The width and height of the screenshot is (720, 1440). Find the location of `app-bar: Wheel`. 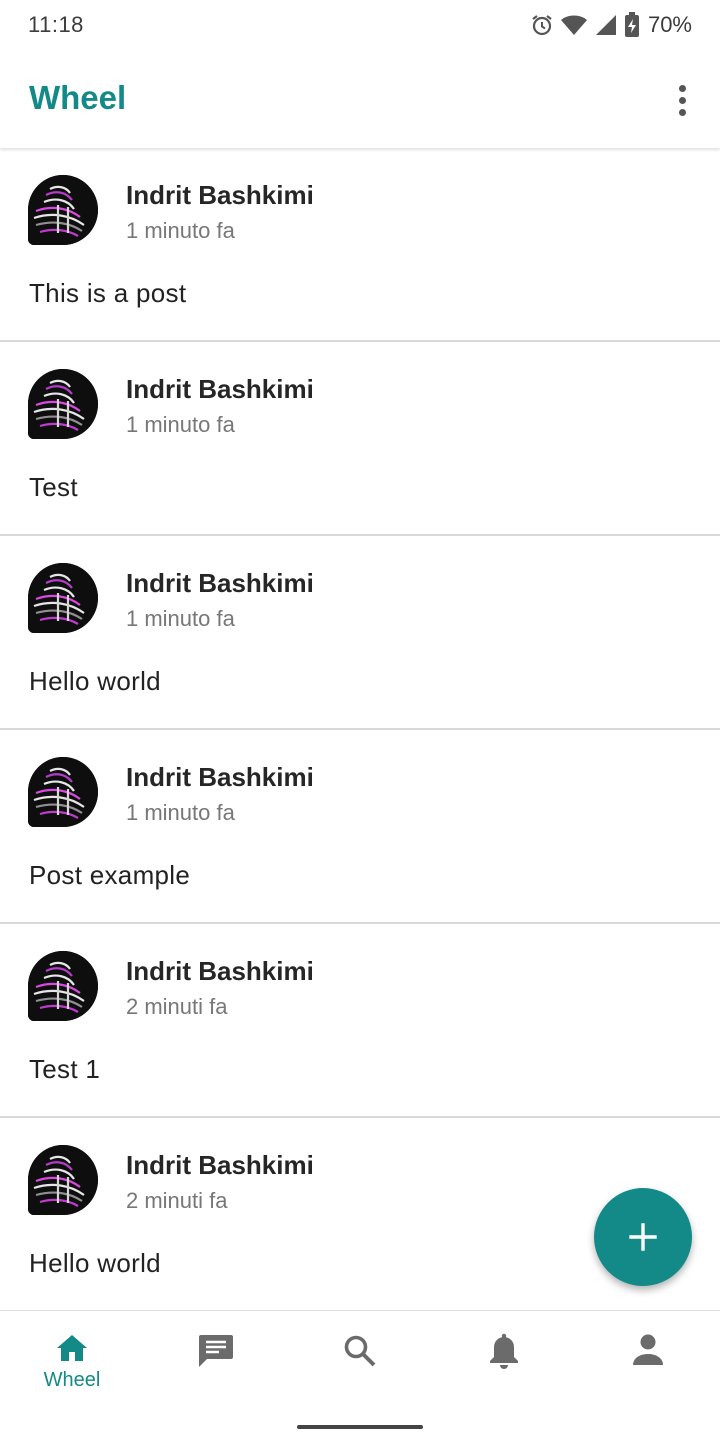

app-bar: Wheel is located at coordinates (360, 100).